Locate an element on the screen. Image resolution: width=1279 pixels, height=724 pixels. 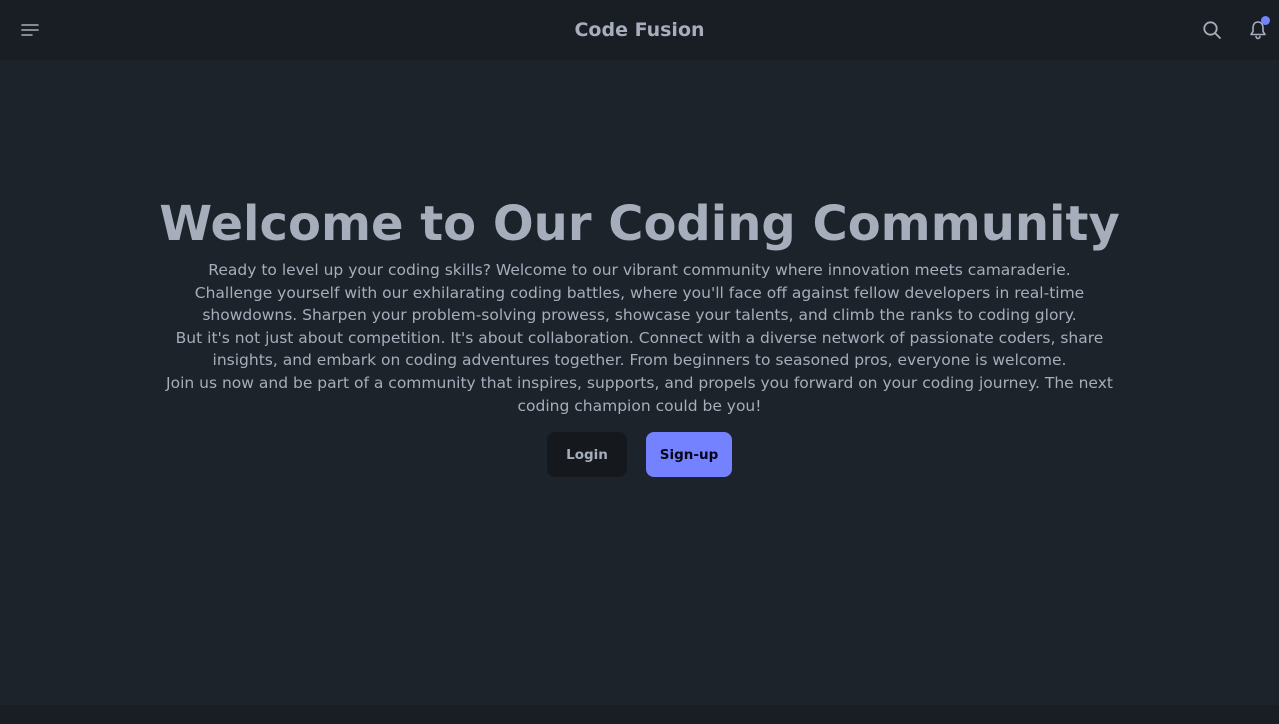
hero-actions: Login Sign-up is located at coordinates (639, 455).